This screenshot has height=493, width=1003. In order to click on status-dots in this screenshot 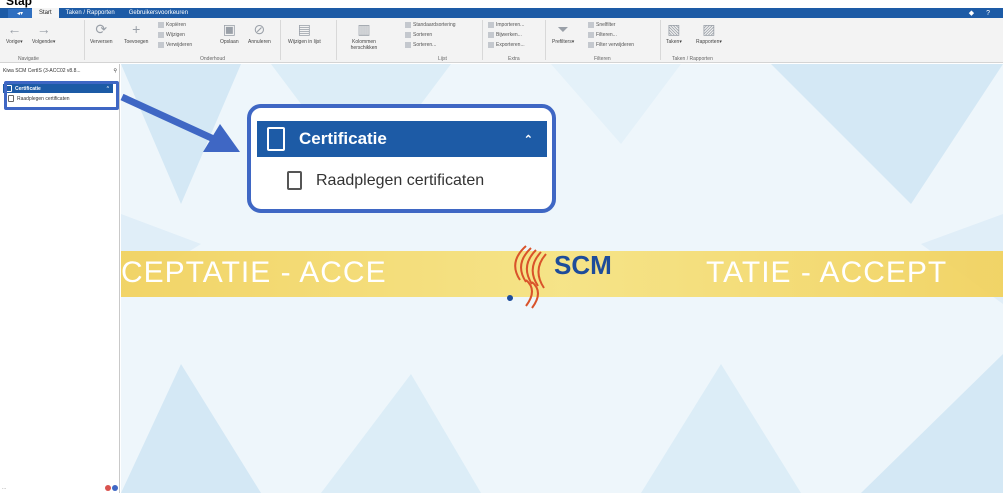, I will do `click(111, 488)`.